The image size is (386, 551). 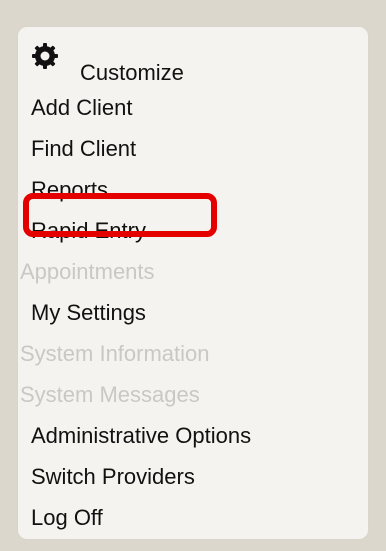 I want to click on gear-icon, so click(x=45, y=56).